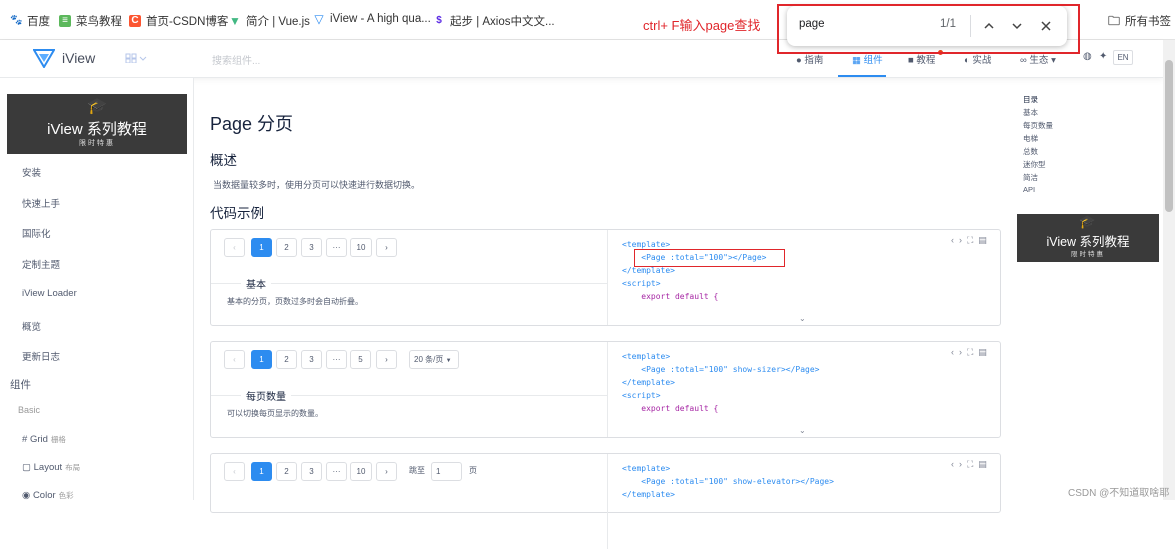  What do you see at coordinates (1169, 136) in the screenshot?
I see `scrollbar-thumb` at bounding box center [1169, 136].